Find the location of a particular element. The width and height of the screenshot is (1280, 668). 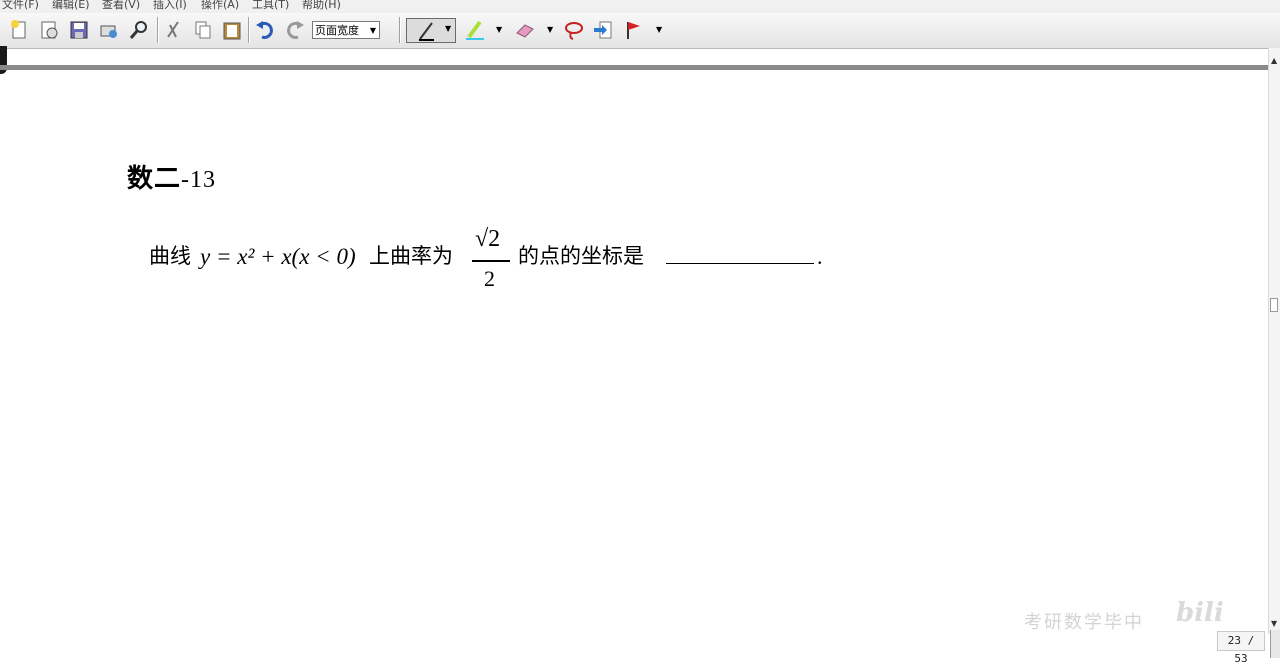

page-top-border is located at coordinates (634, 67).